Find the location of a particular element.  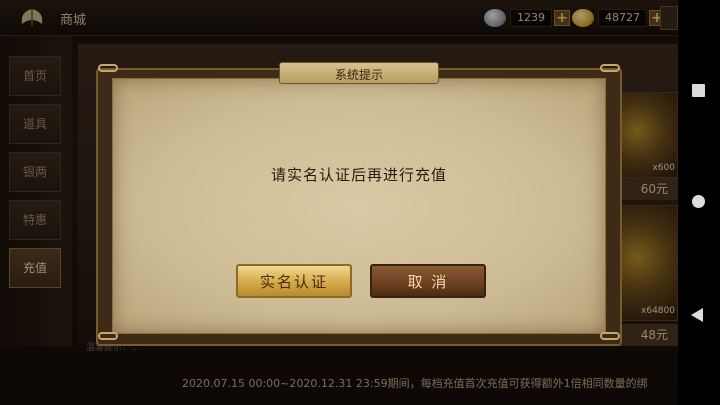

dialog-message: 请实名认证后再进行充值 is located at coordinates (358, 175).